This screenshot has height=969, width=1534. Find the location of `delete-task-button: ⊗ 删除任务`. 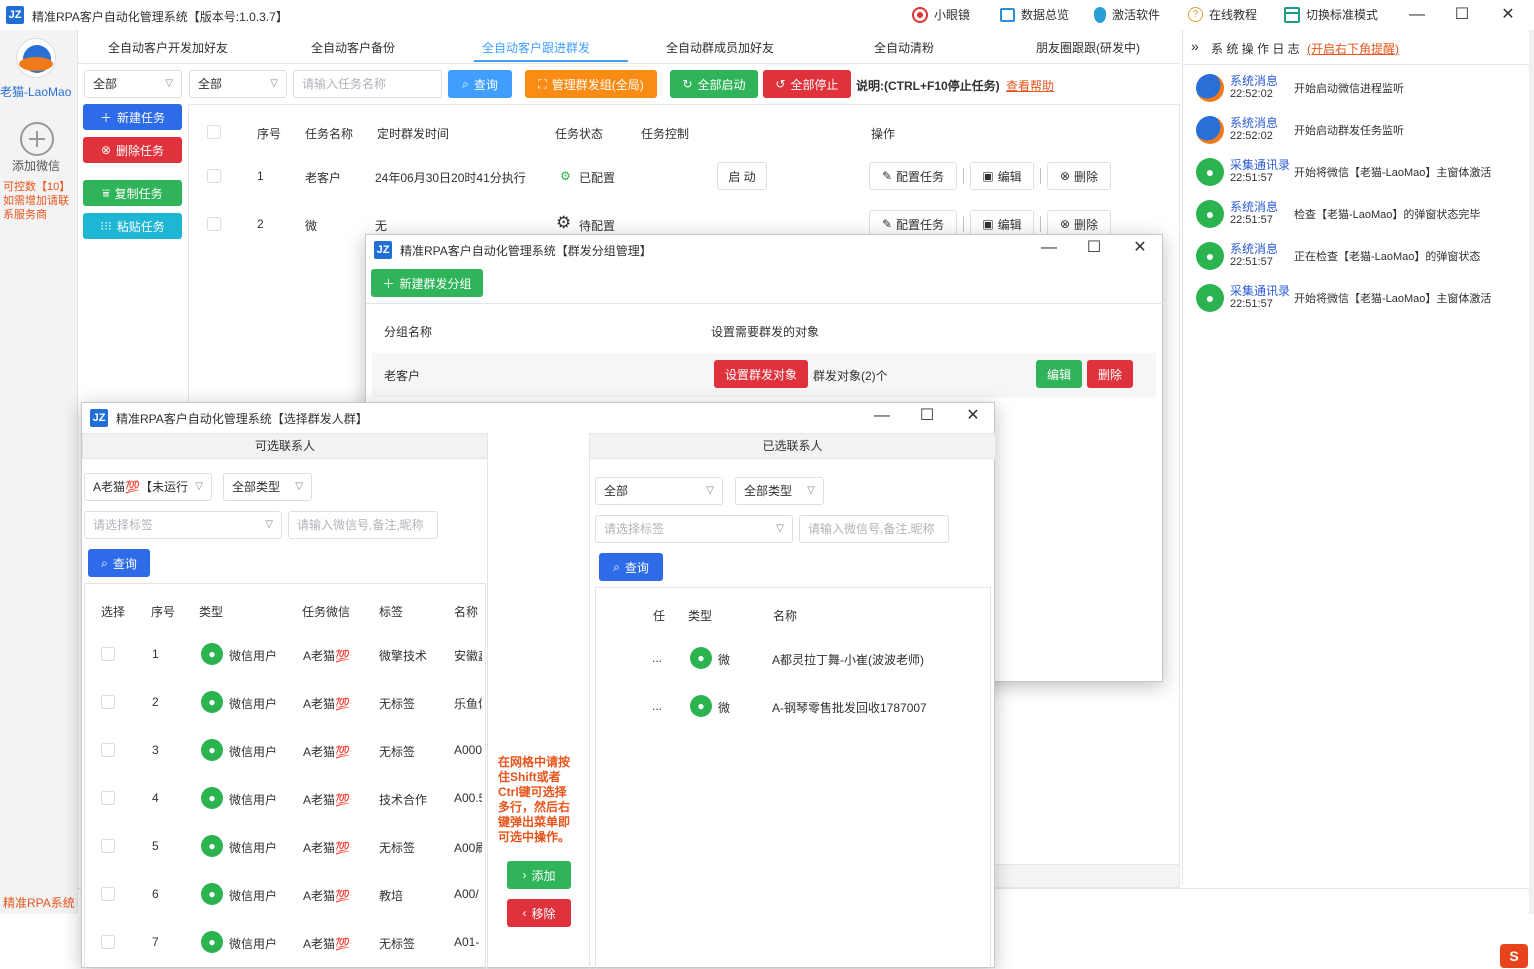

delete-task-button: ⊗ 删除任务 is located at coordinates (132, 150).